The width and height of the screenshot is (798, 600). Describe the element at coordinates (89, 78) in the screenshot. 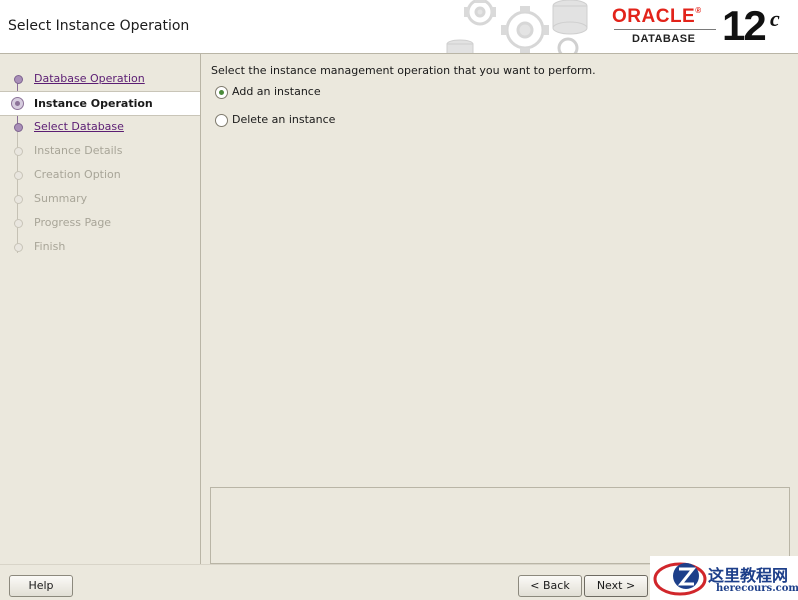

I see `nav-step-label: Database Operation` at that location.